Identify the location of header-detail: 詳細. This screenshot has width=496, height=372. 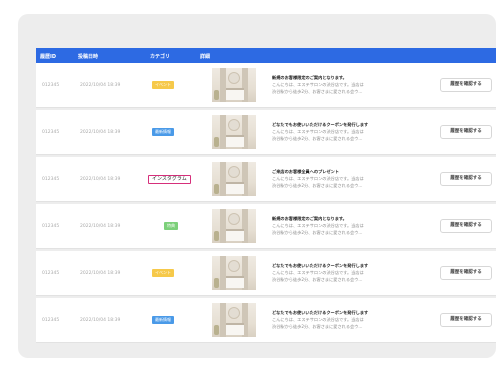
(205, 57).